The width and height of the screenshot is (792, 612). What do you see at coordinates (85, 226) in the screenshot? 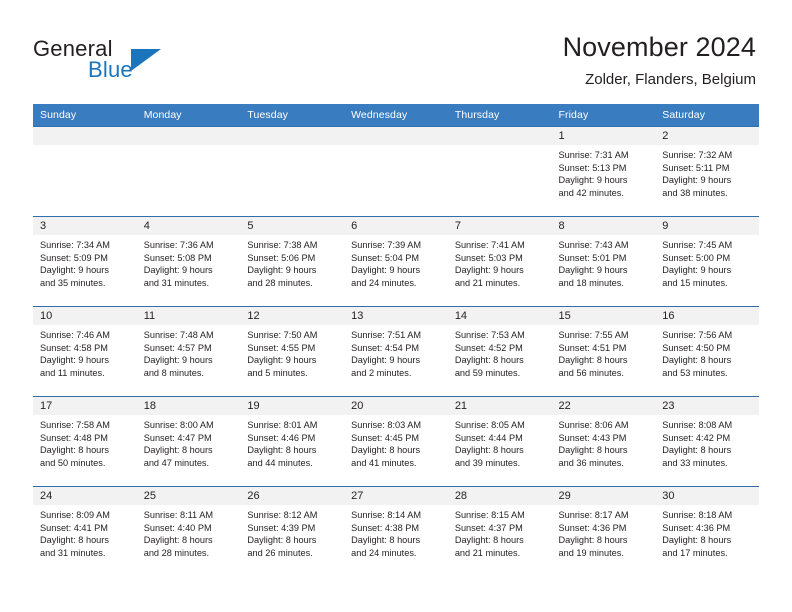
I see `day-number: 3` at bounding box center [85, 226].